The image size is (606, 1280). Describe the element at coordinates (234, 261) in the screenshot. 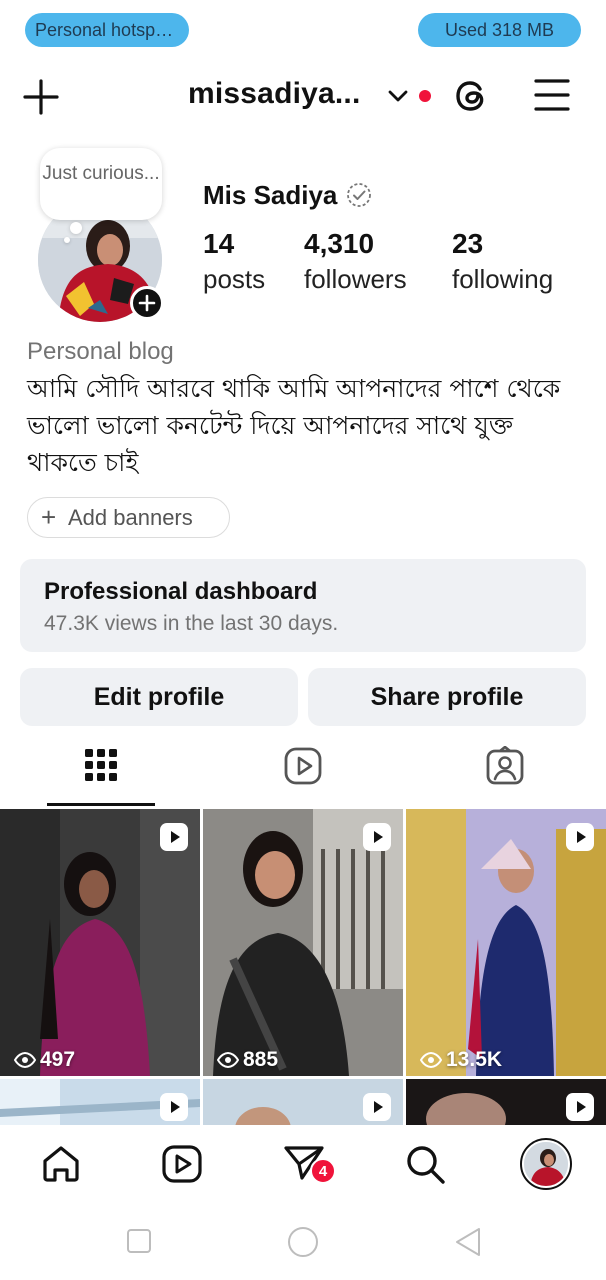

I see `stat-posts: 14 posts` at that location.